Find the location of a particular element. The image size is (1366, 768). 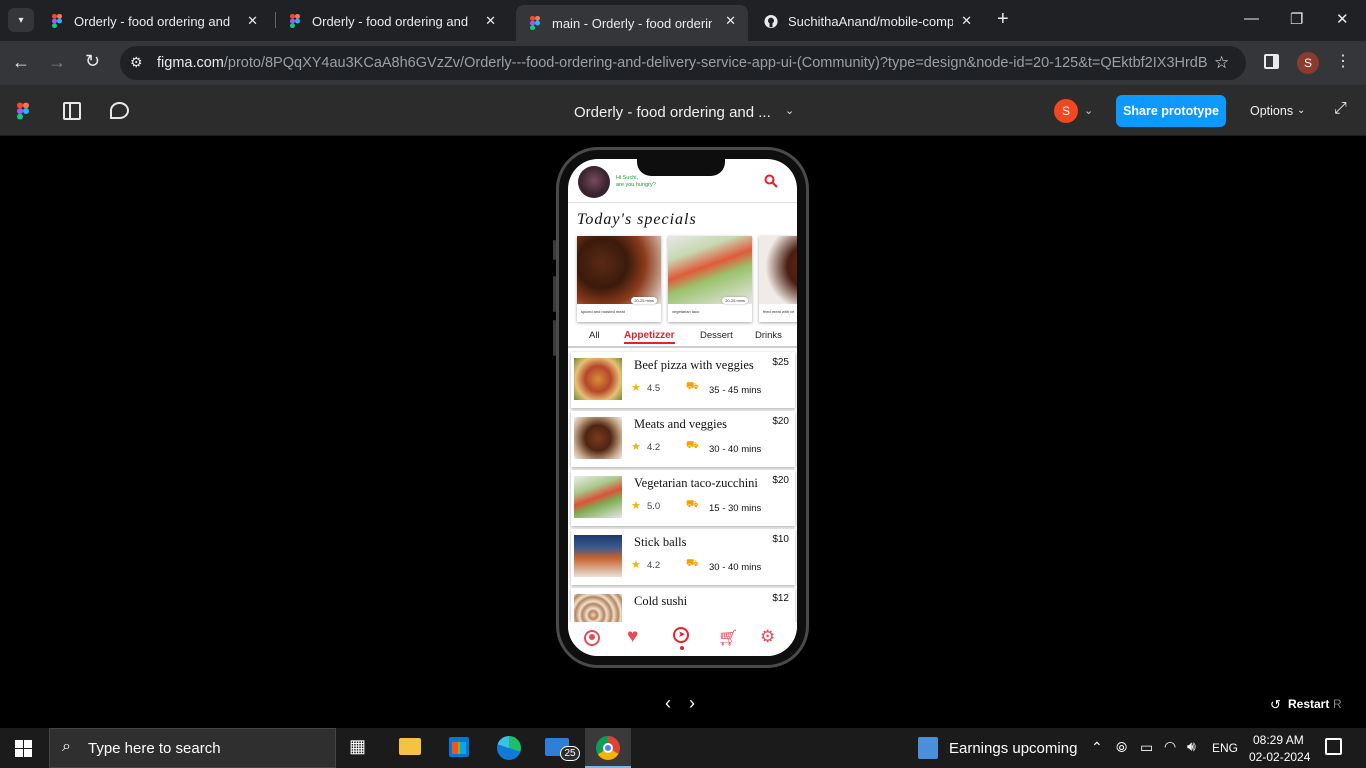

battery-icon: ▭ is located at coordinates (1146, 747).